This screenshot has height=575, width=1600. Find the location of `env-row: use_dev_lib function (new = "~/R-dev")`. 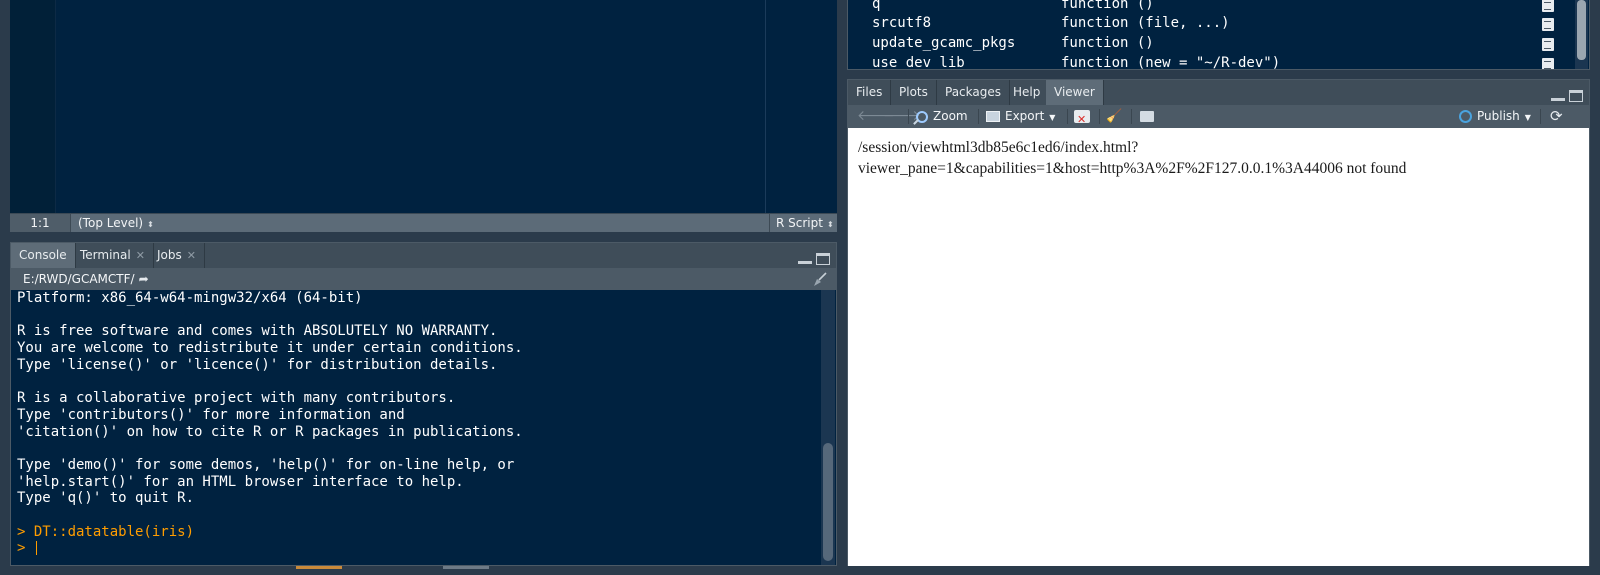

env-row: use_dev_lib function (new = "~/R-dev") is located at coordinates (1222, 62).